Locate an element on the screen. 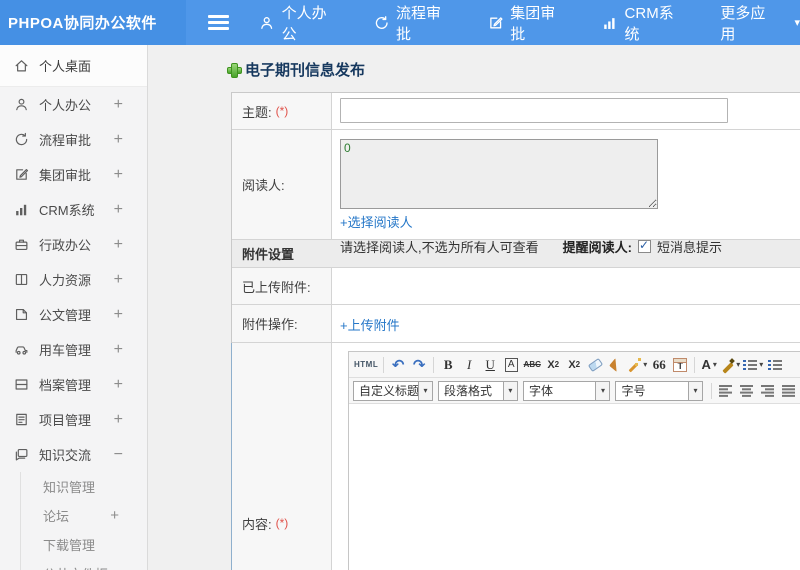 This screenshot has width=800, height=570. sidebar-subitem-public-cabinet: 公共文件柜 is located at coordinates (84, 564).